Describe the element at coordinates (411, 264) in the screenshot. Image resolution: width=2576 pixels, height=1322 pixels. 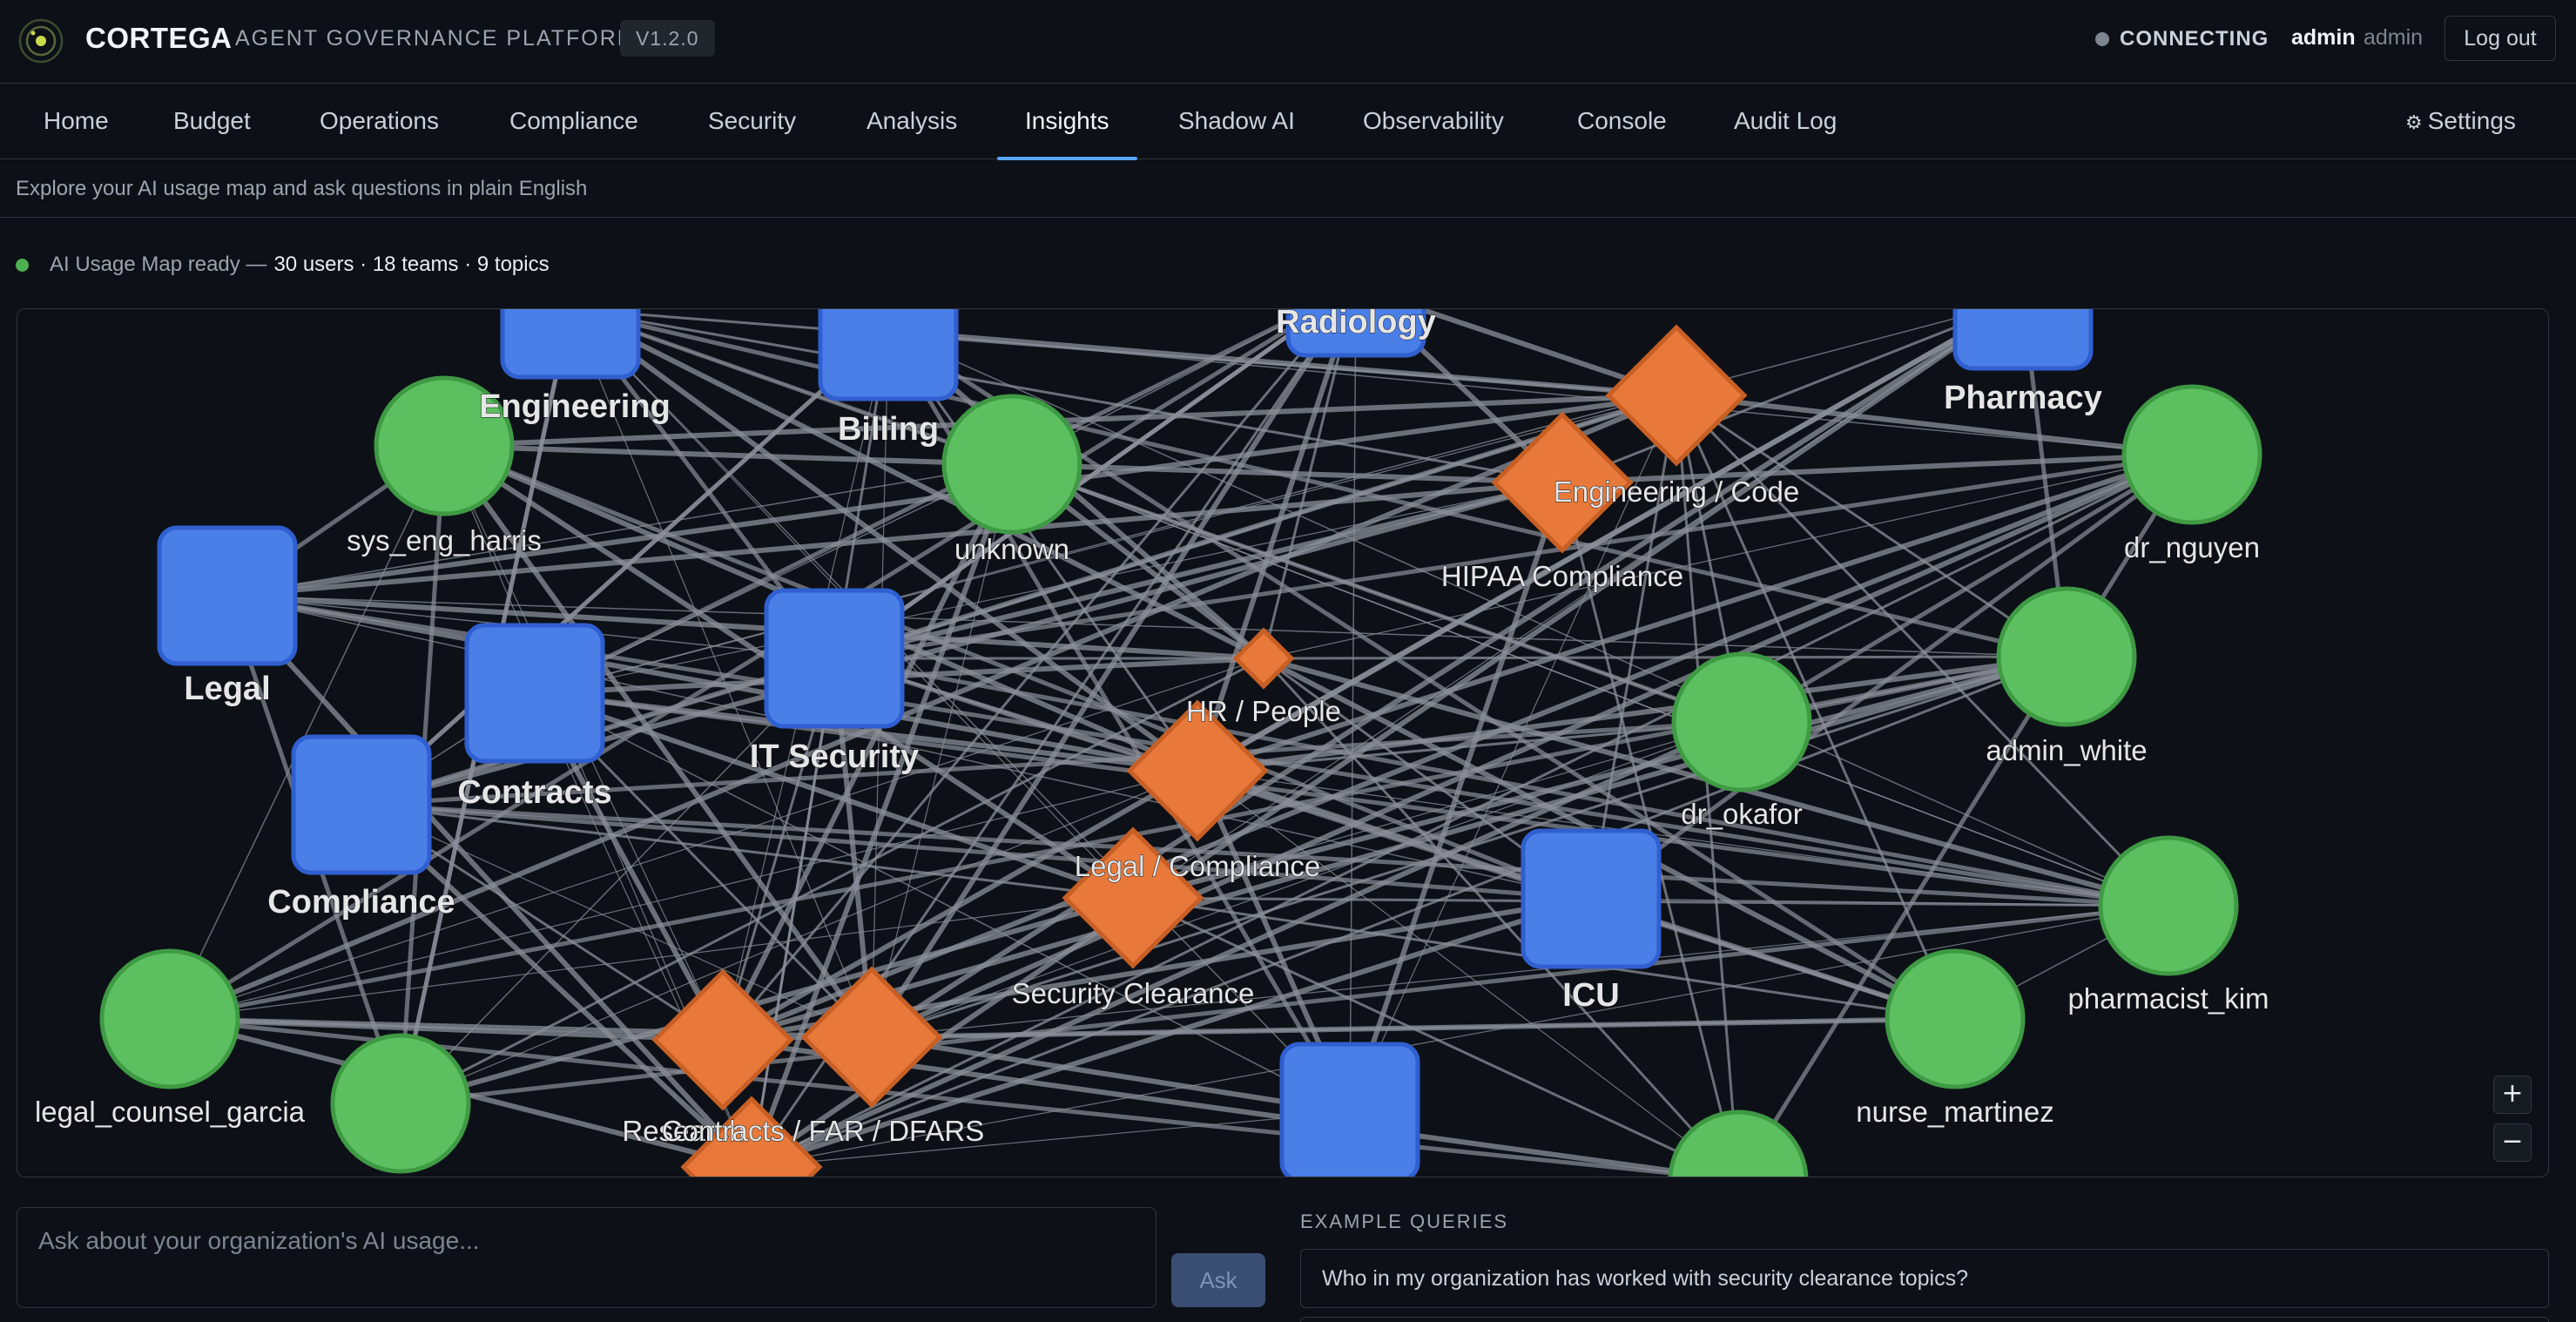
I see `status-stats: 30 users · 18 teams · 9 topics` at that location.